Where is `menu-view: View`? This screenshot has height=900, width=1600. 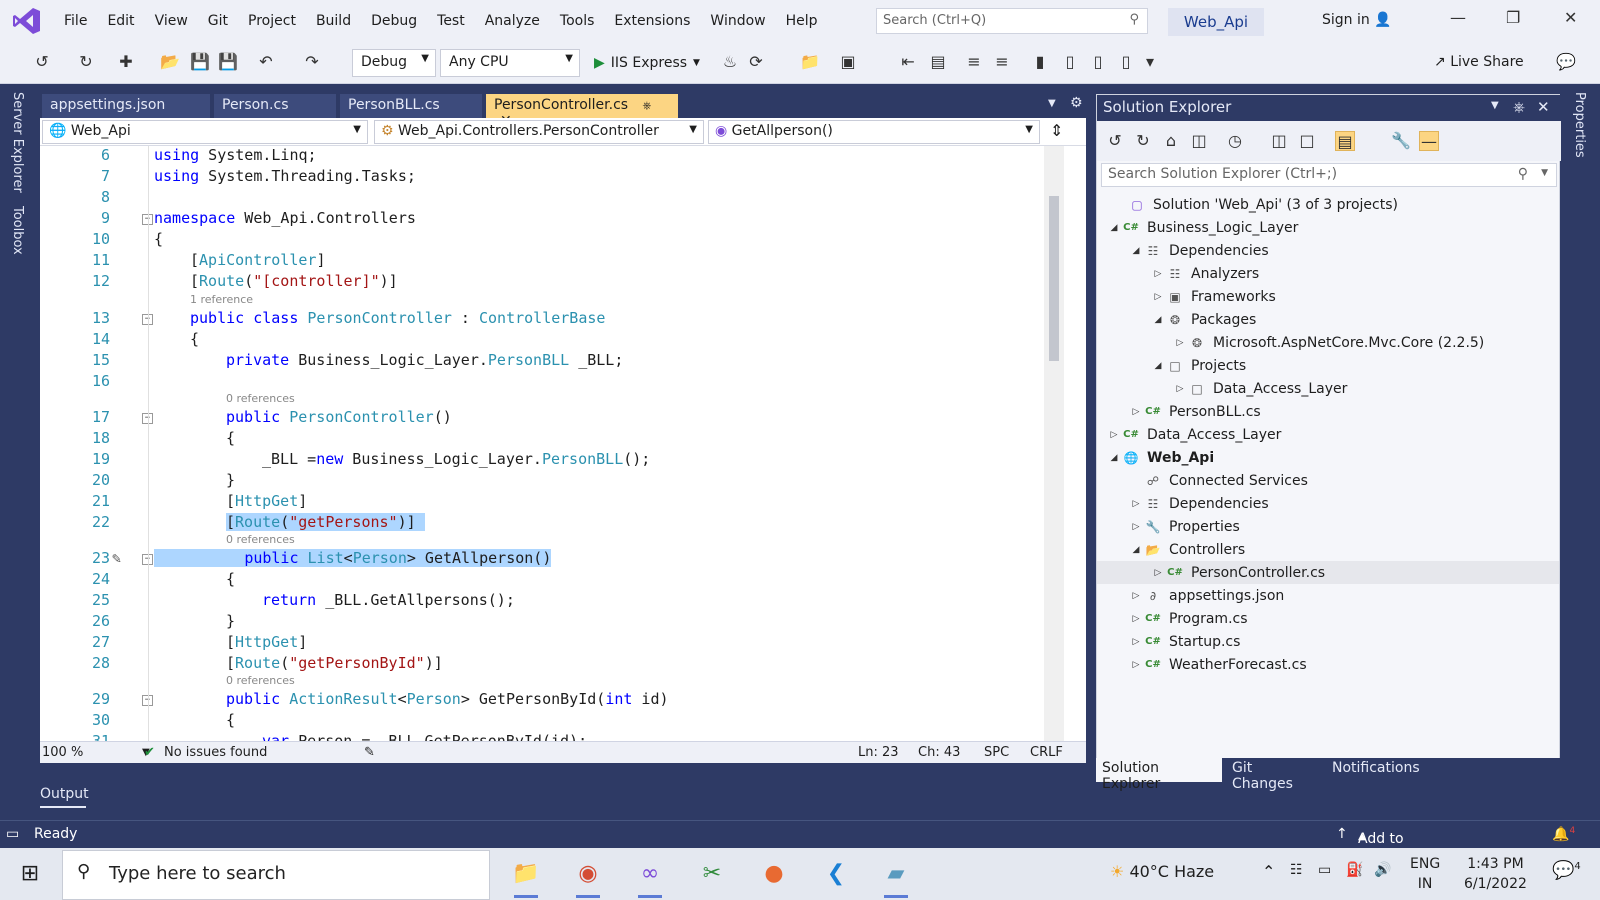
menu-view: View is located at coordinates (171, 21).